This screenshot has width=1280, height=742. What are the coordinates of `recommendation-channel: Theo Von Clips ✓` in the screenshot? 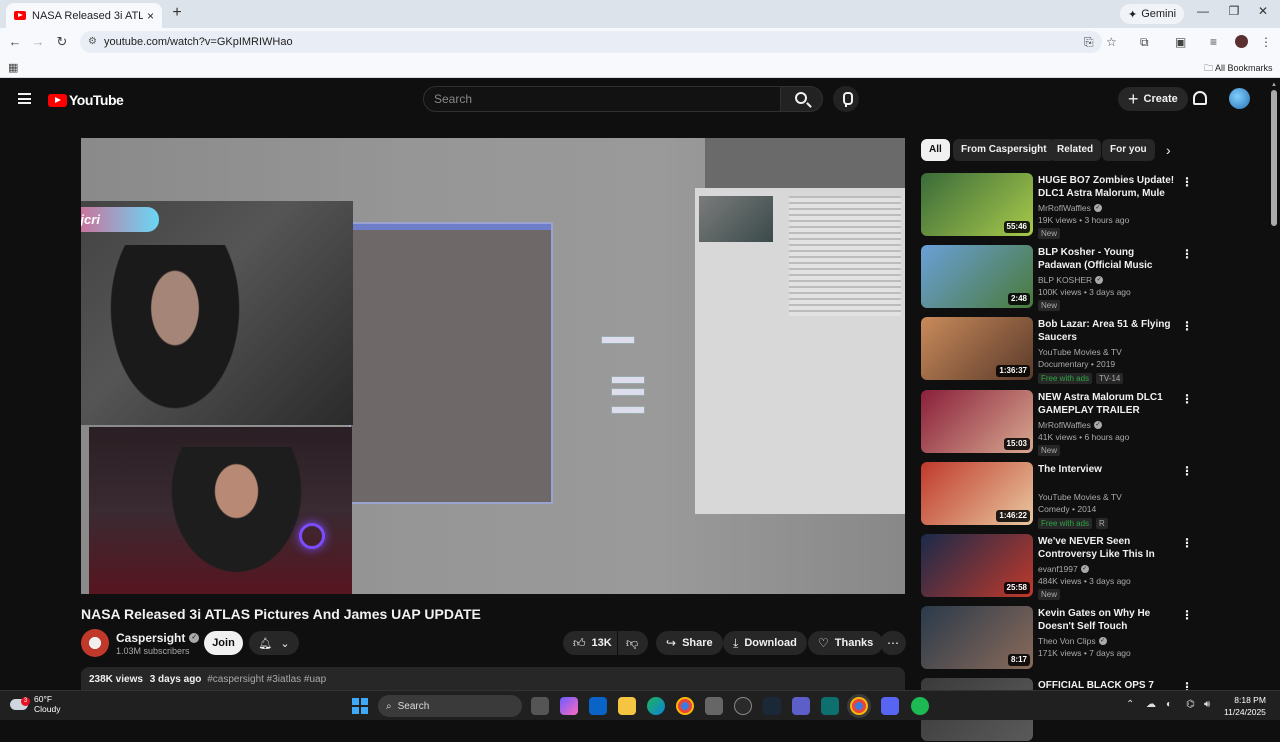 It's located at (1072, 641).